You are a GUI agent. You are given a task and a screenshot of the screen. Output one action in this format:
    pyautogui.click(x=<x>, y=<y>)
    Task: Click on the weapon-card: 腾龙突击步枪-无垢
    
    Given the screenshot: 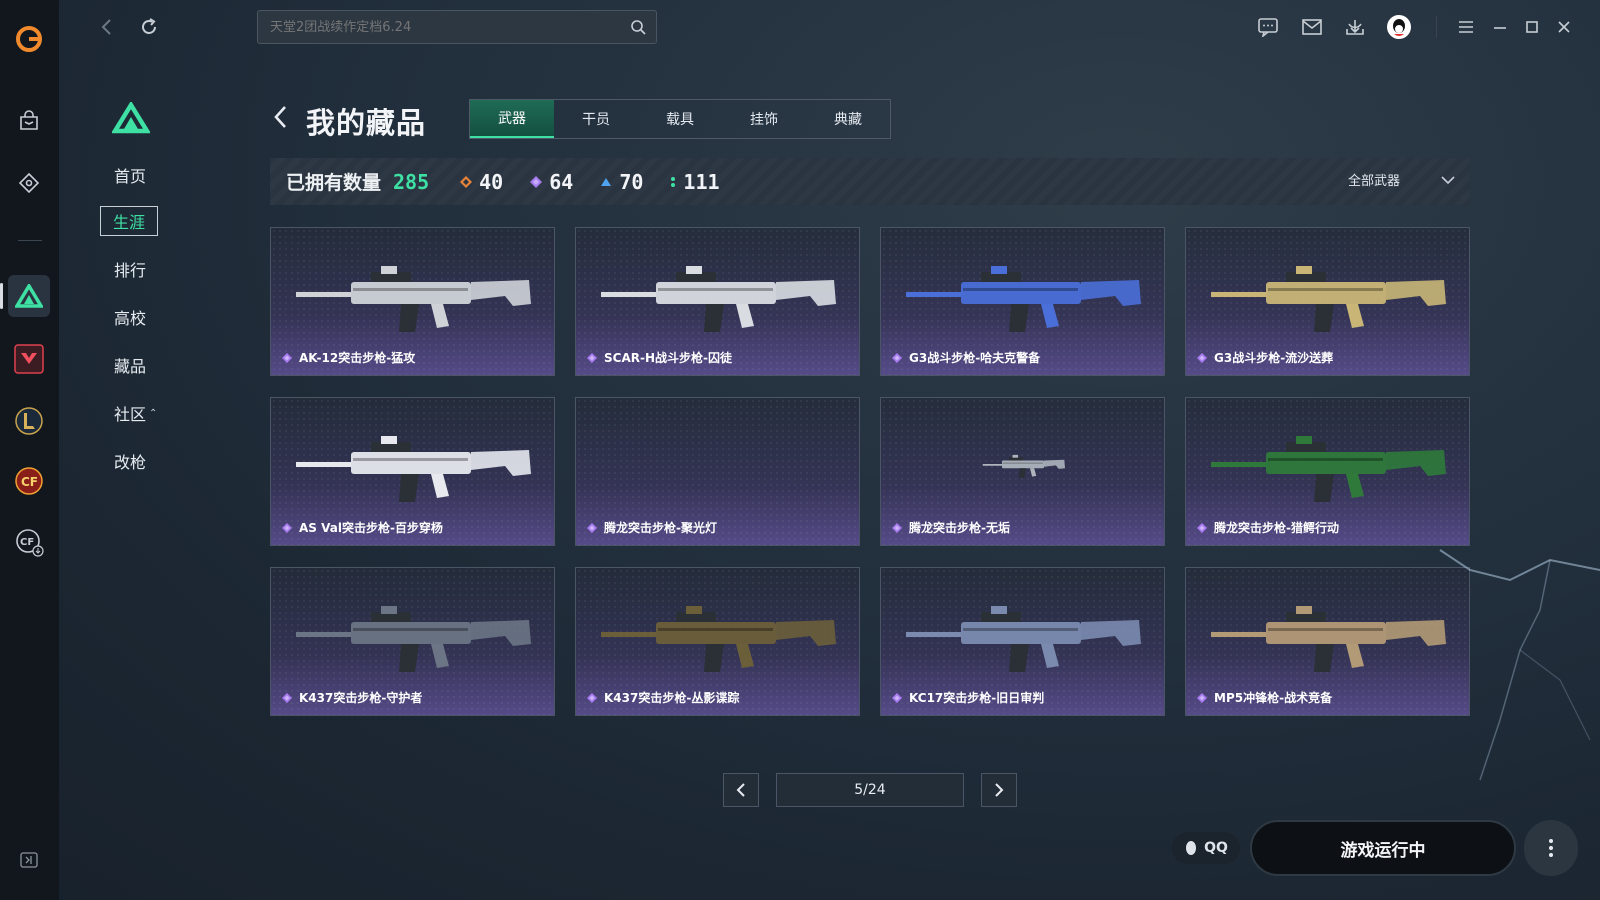 What is the action you would take?
    pyautogui.click(x=1022, y=471)
    